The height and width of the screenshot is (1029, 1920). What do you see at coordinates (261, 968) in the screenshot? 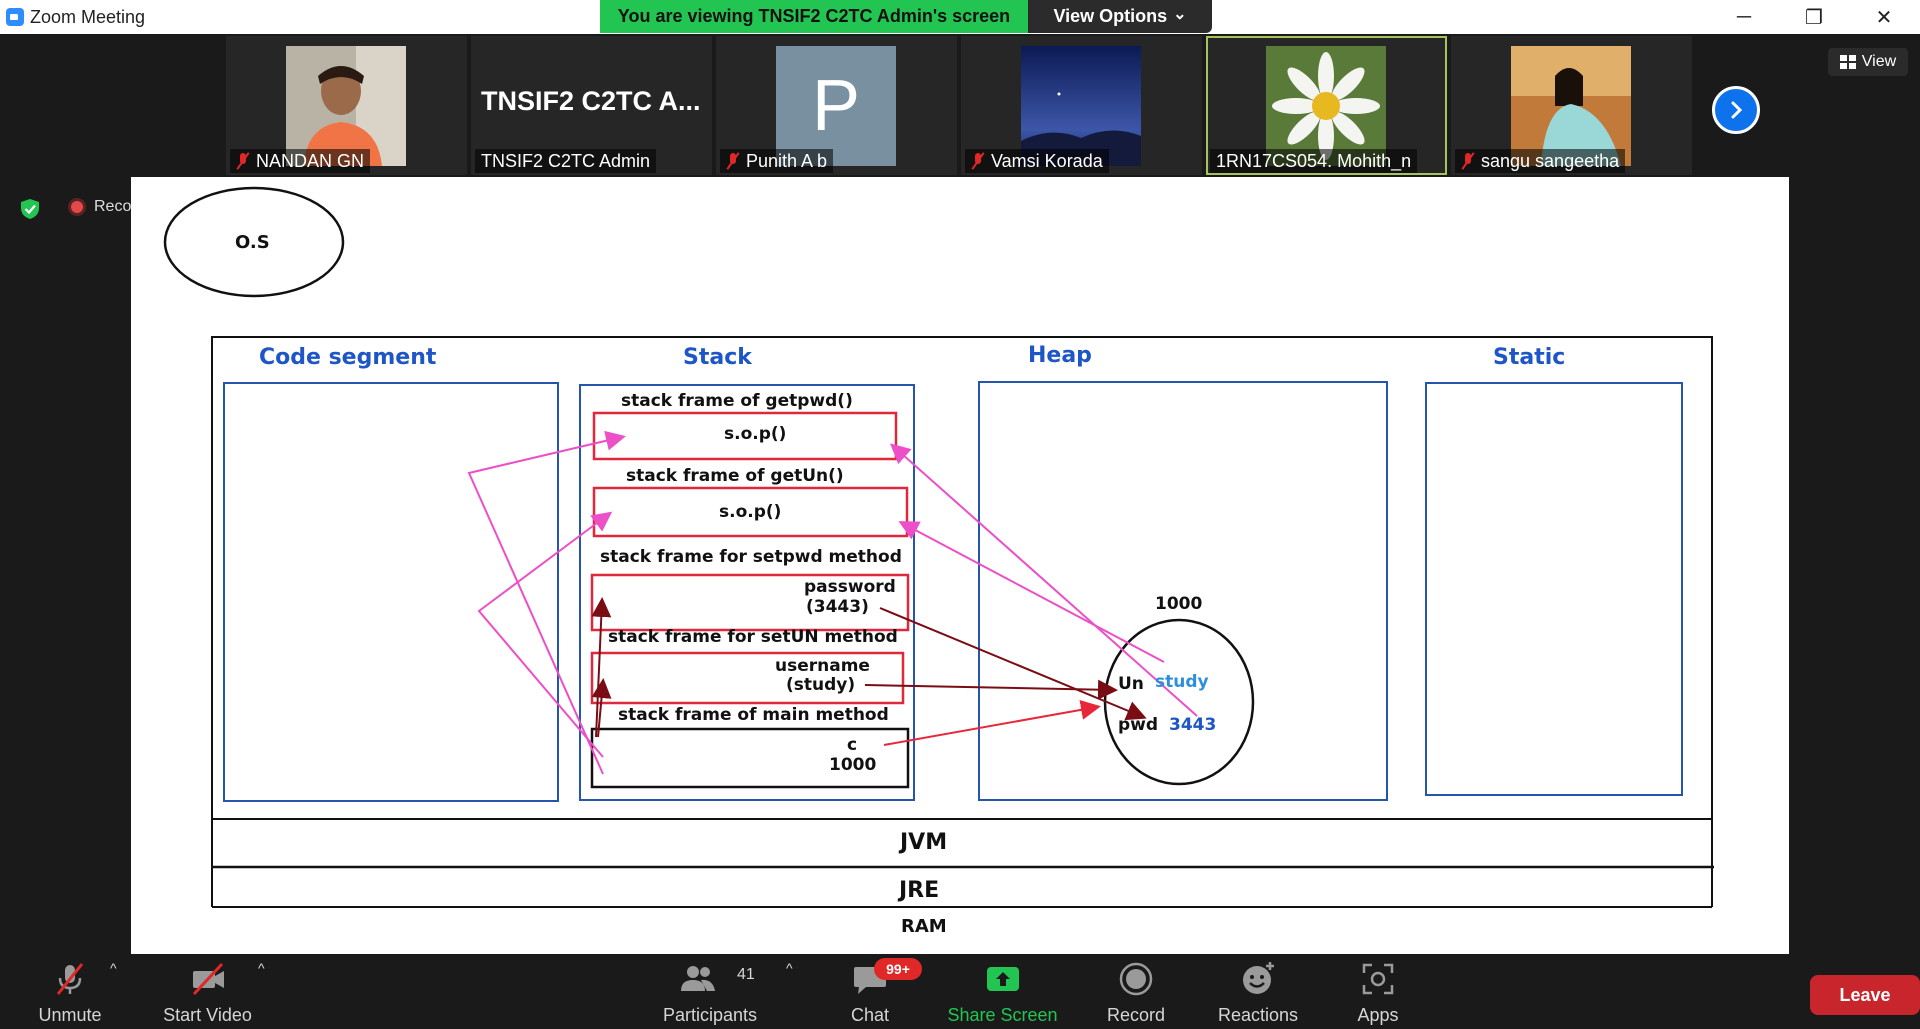
I see `video-options-caret-icon: ^` at bounding box center [261, 968].